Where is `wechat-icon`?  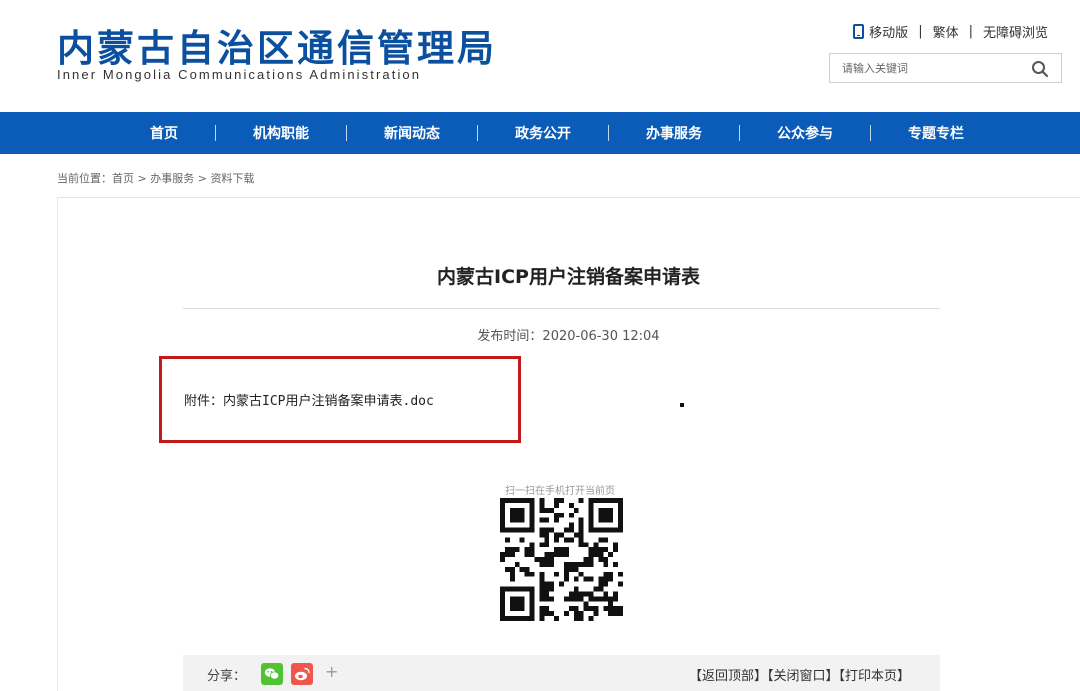
wechat-icon is located at coordinates (272, 674).